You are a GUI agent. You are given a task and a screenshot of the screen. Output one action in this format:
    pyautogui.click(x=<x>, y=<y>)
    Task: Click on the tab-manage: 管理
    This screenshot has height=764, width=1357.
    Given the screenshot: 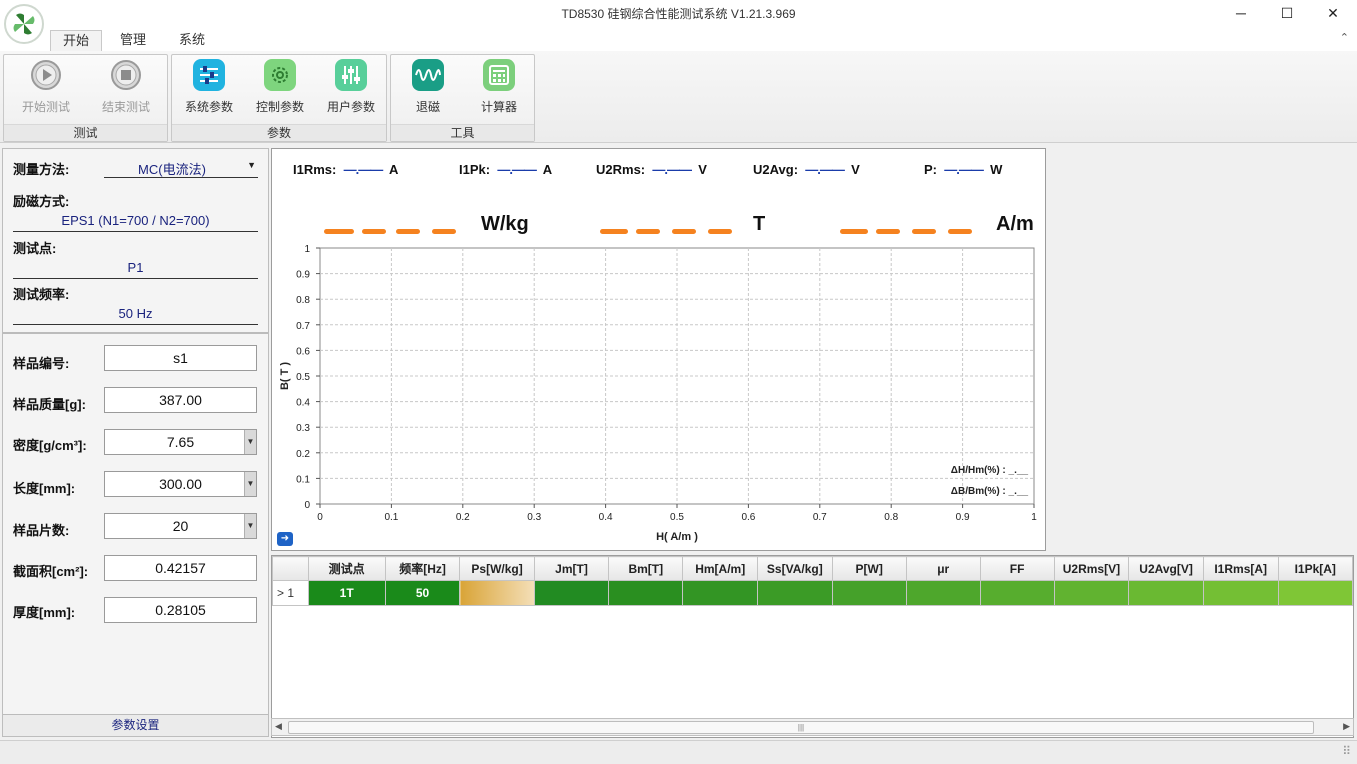 What is the action you would take?
    pyautogui.click(x=133, y=41)
    